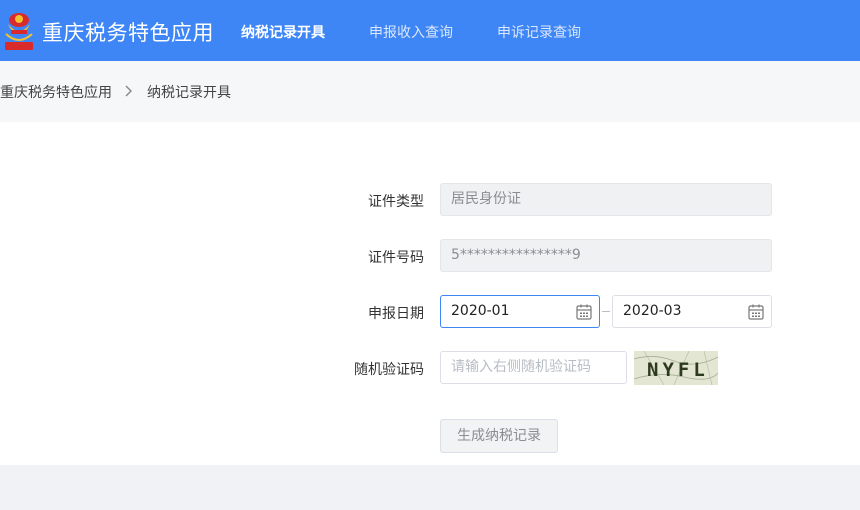 This screenshot has width=860, height=510. What do you see at coordinates (396, 258) in the screenshot?
I see `id-number-label: 证件号码` at bounding box center [396, 258].